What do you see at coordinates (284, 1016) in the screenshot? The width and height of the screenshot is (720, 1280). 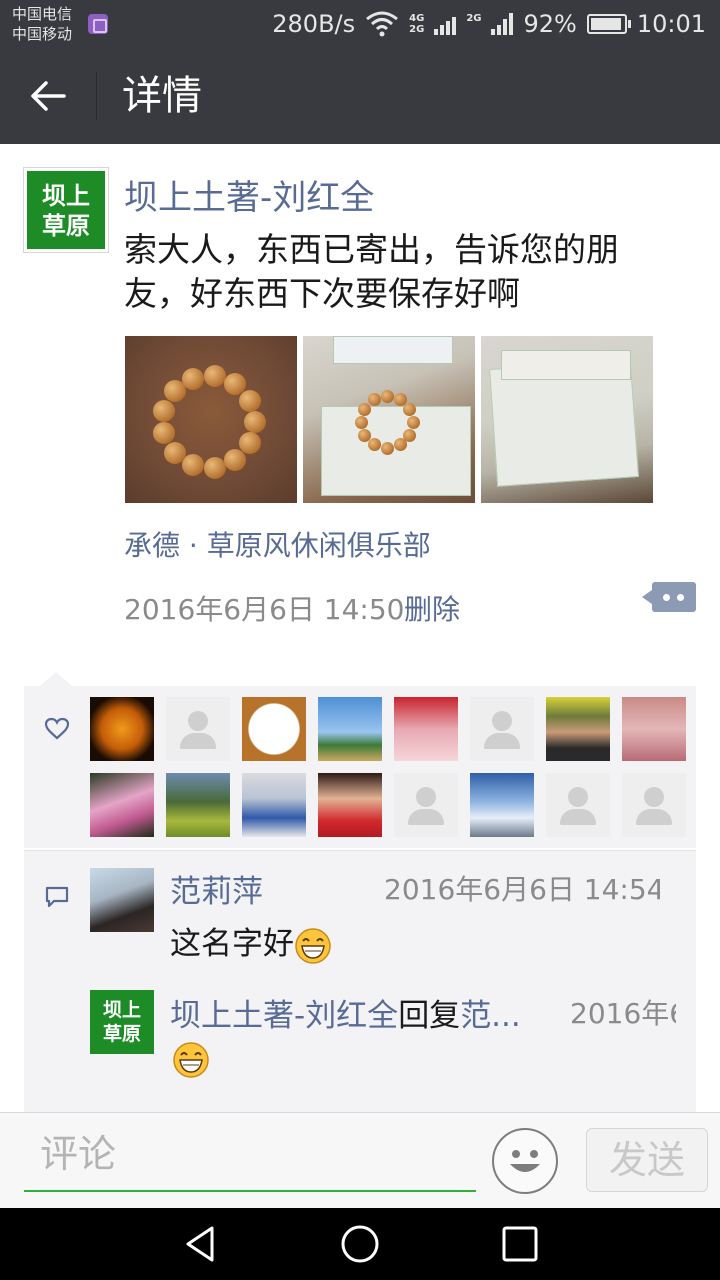 I see `comment-author-2: 坝上土著-刘红全` at bounding box center [284, 1016].